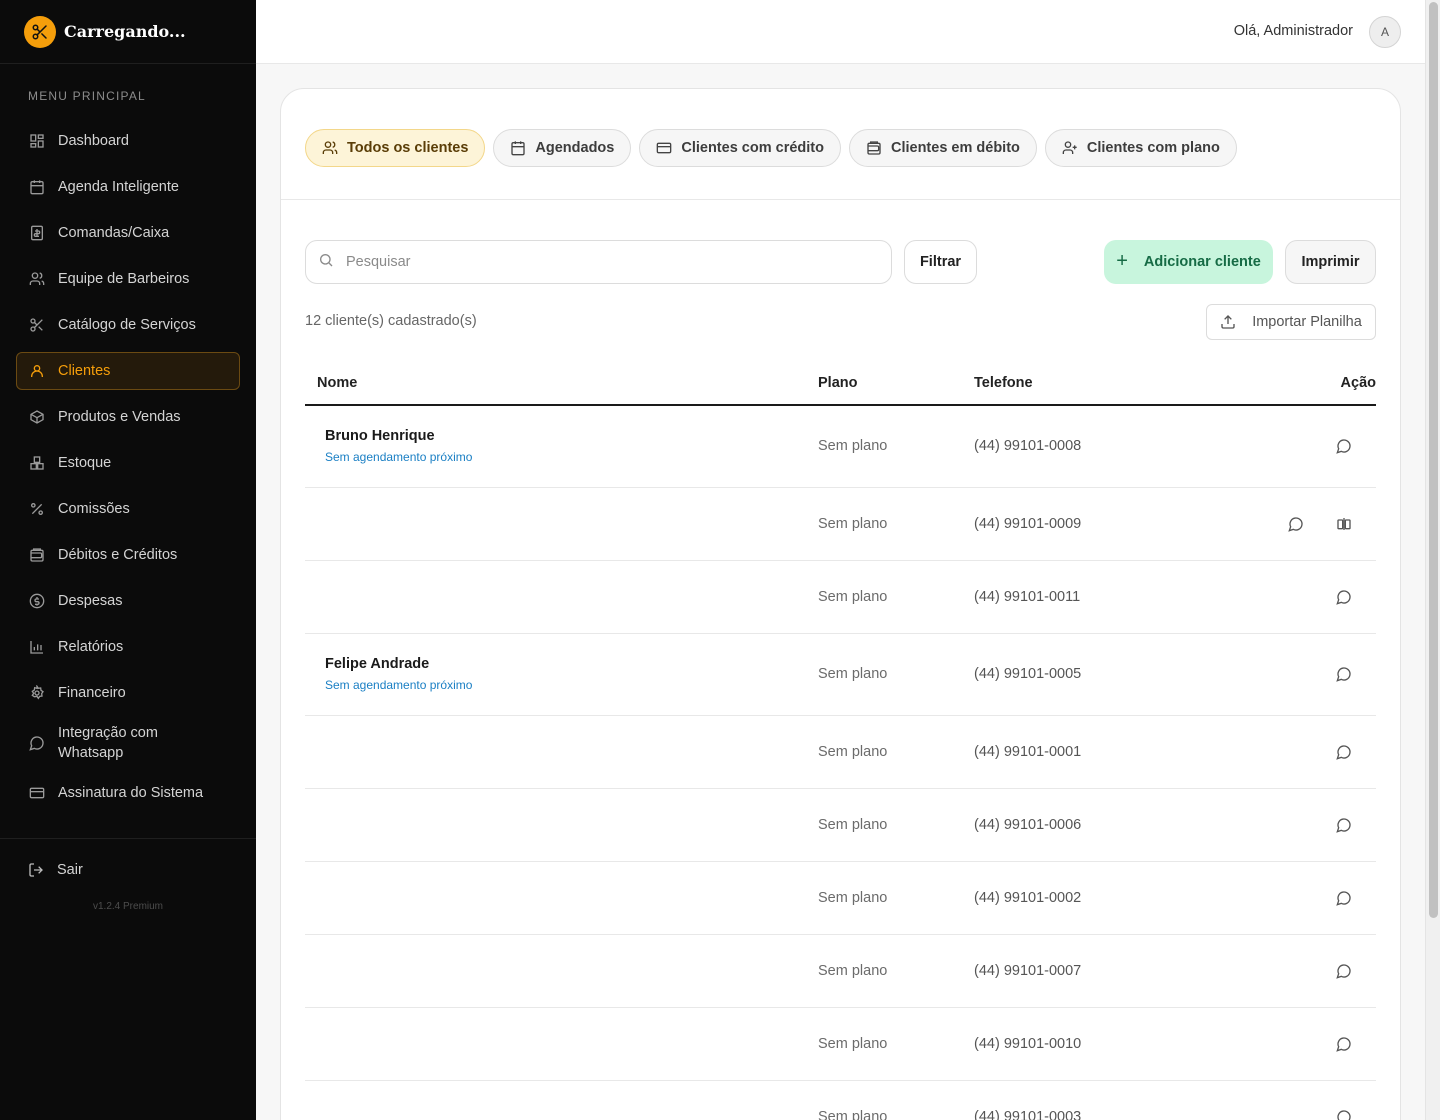 The width and height of the screenshot is (1440, 1120). Describe the element at coordinates (37, 693) in the screenshot. I see `gear-icon` at that location.